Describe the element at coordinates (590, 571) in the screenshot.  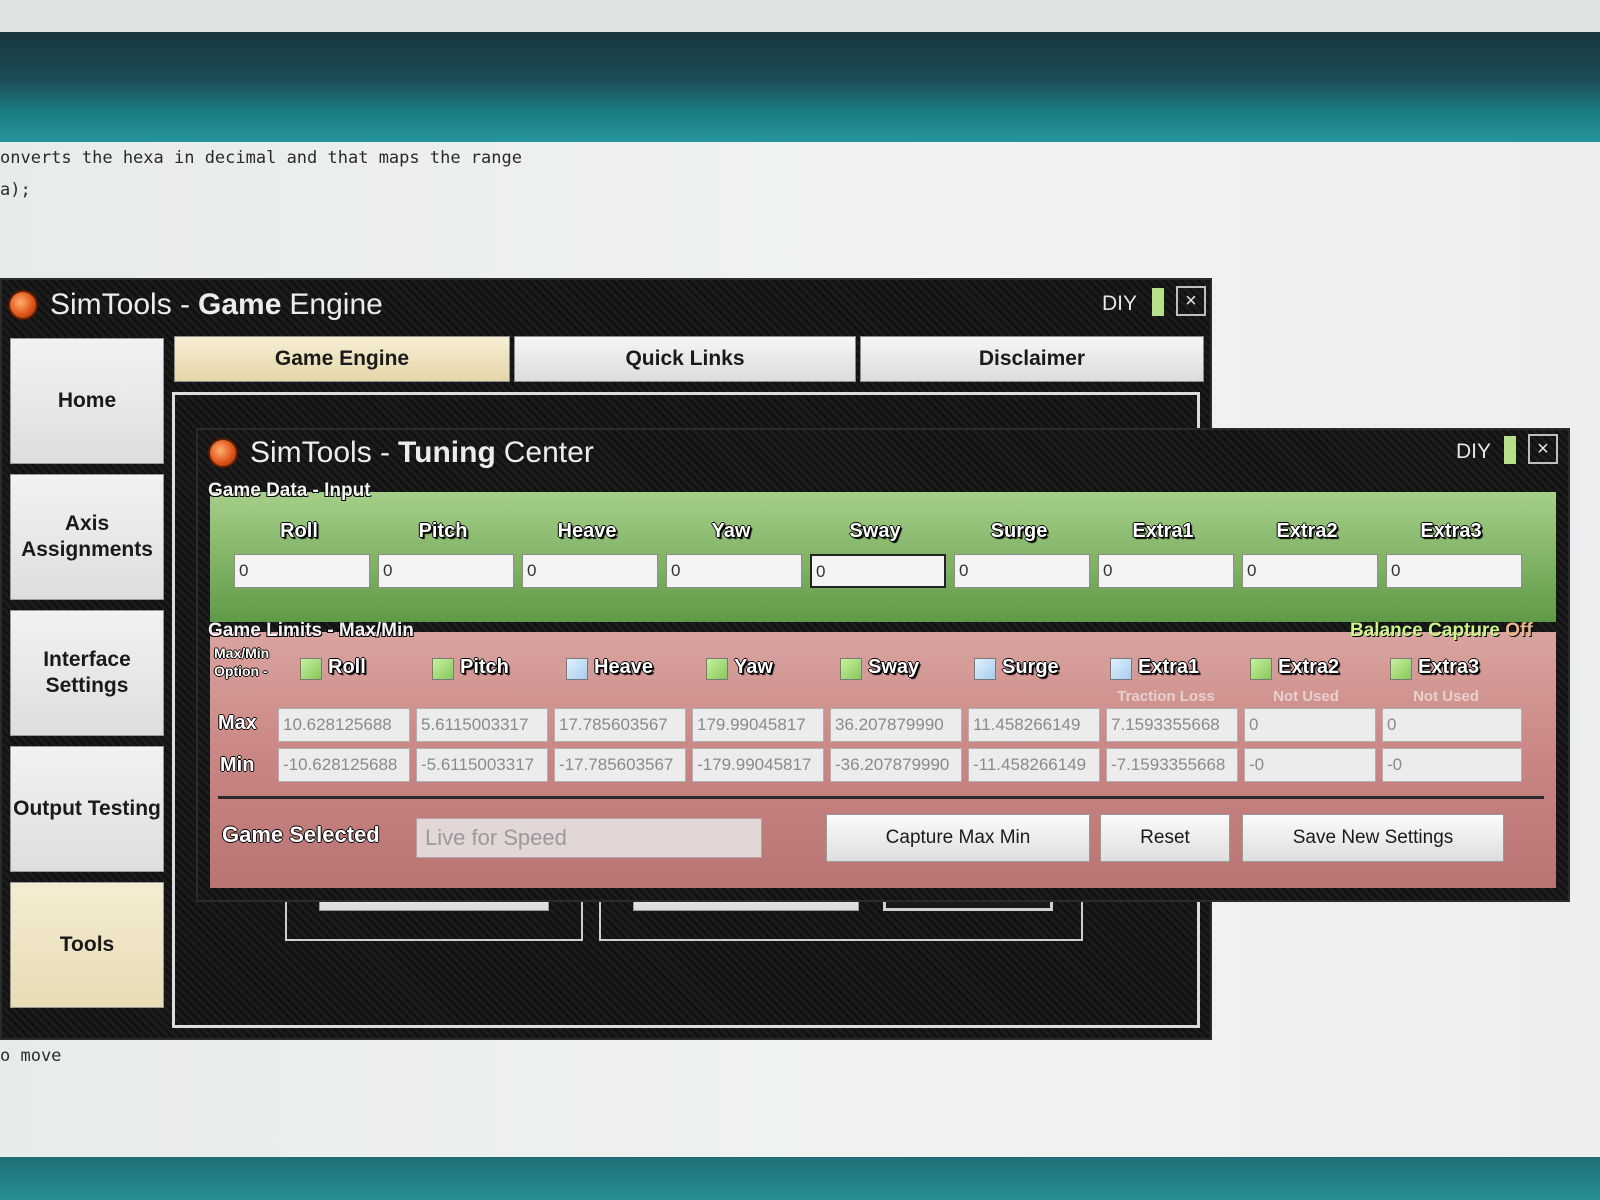
I see `input-heave: 0` at that location.